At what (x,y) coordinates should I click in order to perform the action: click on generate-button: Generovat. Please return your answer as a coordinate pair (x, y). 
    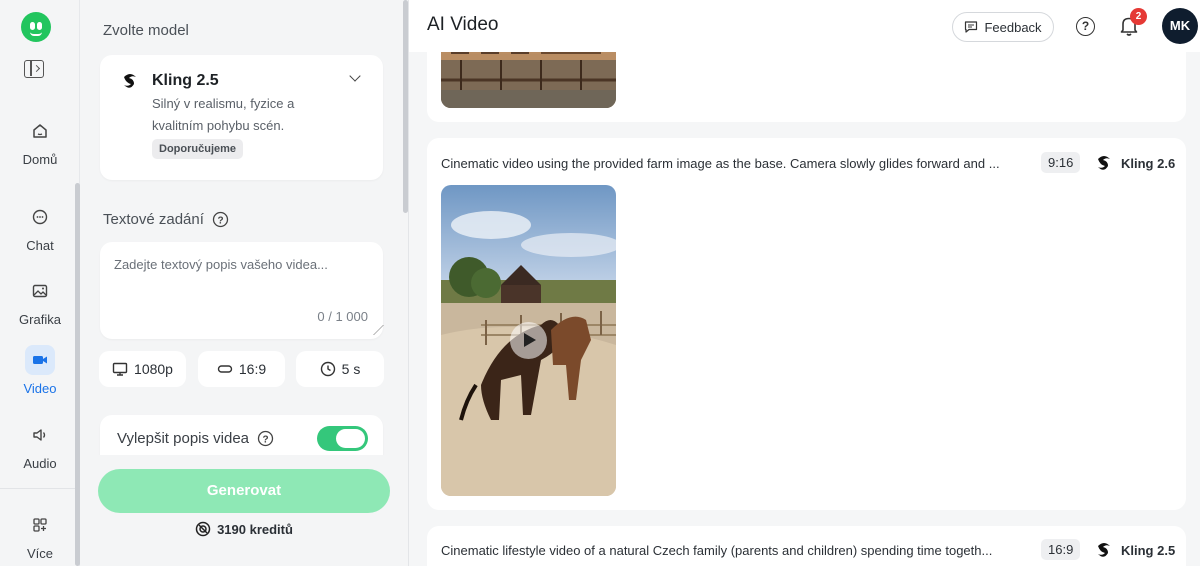
    Looking at the image, I should click on (244, 491).